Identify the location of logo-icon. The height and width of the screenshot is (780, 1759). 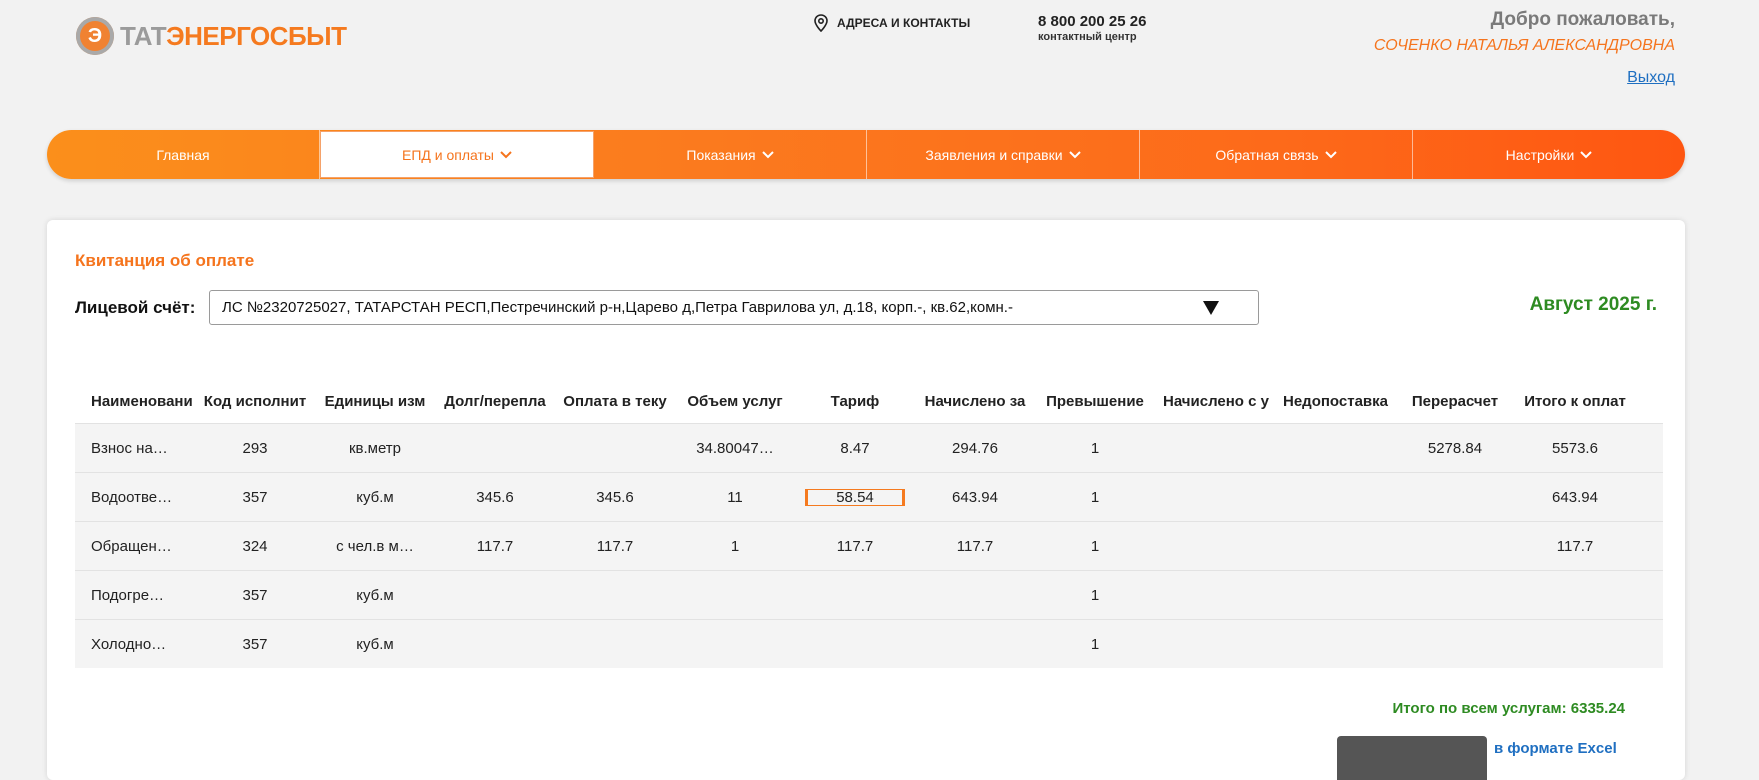
(95, 36).